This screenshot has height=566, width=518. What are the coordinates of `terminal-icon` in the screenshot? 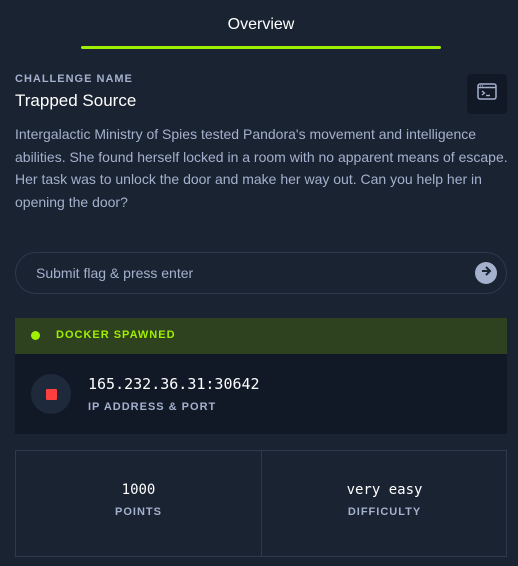 It's located at (487, 94).